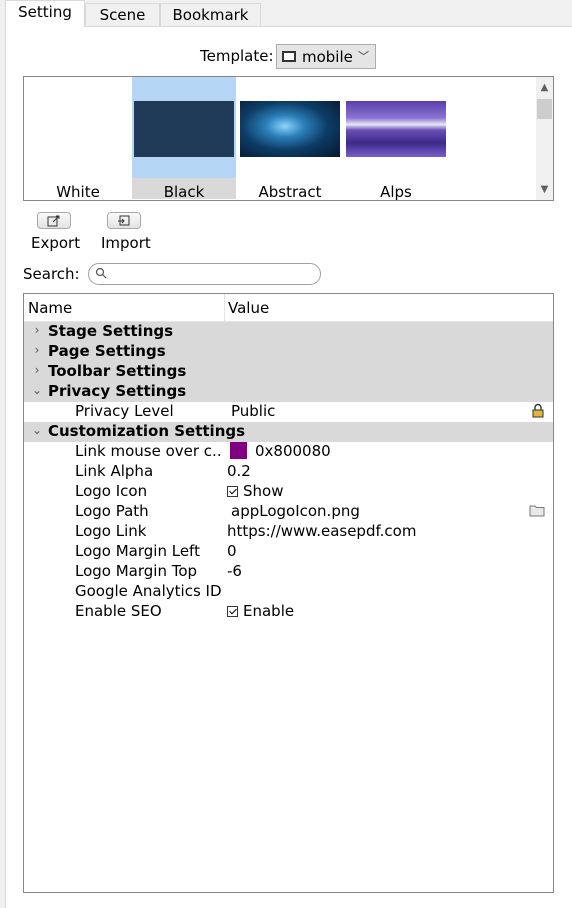  I want to click on property-row-google-analytics: Google Analytics ID, so click(288, 592).